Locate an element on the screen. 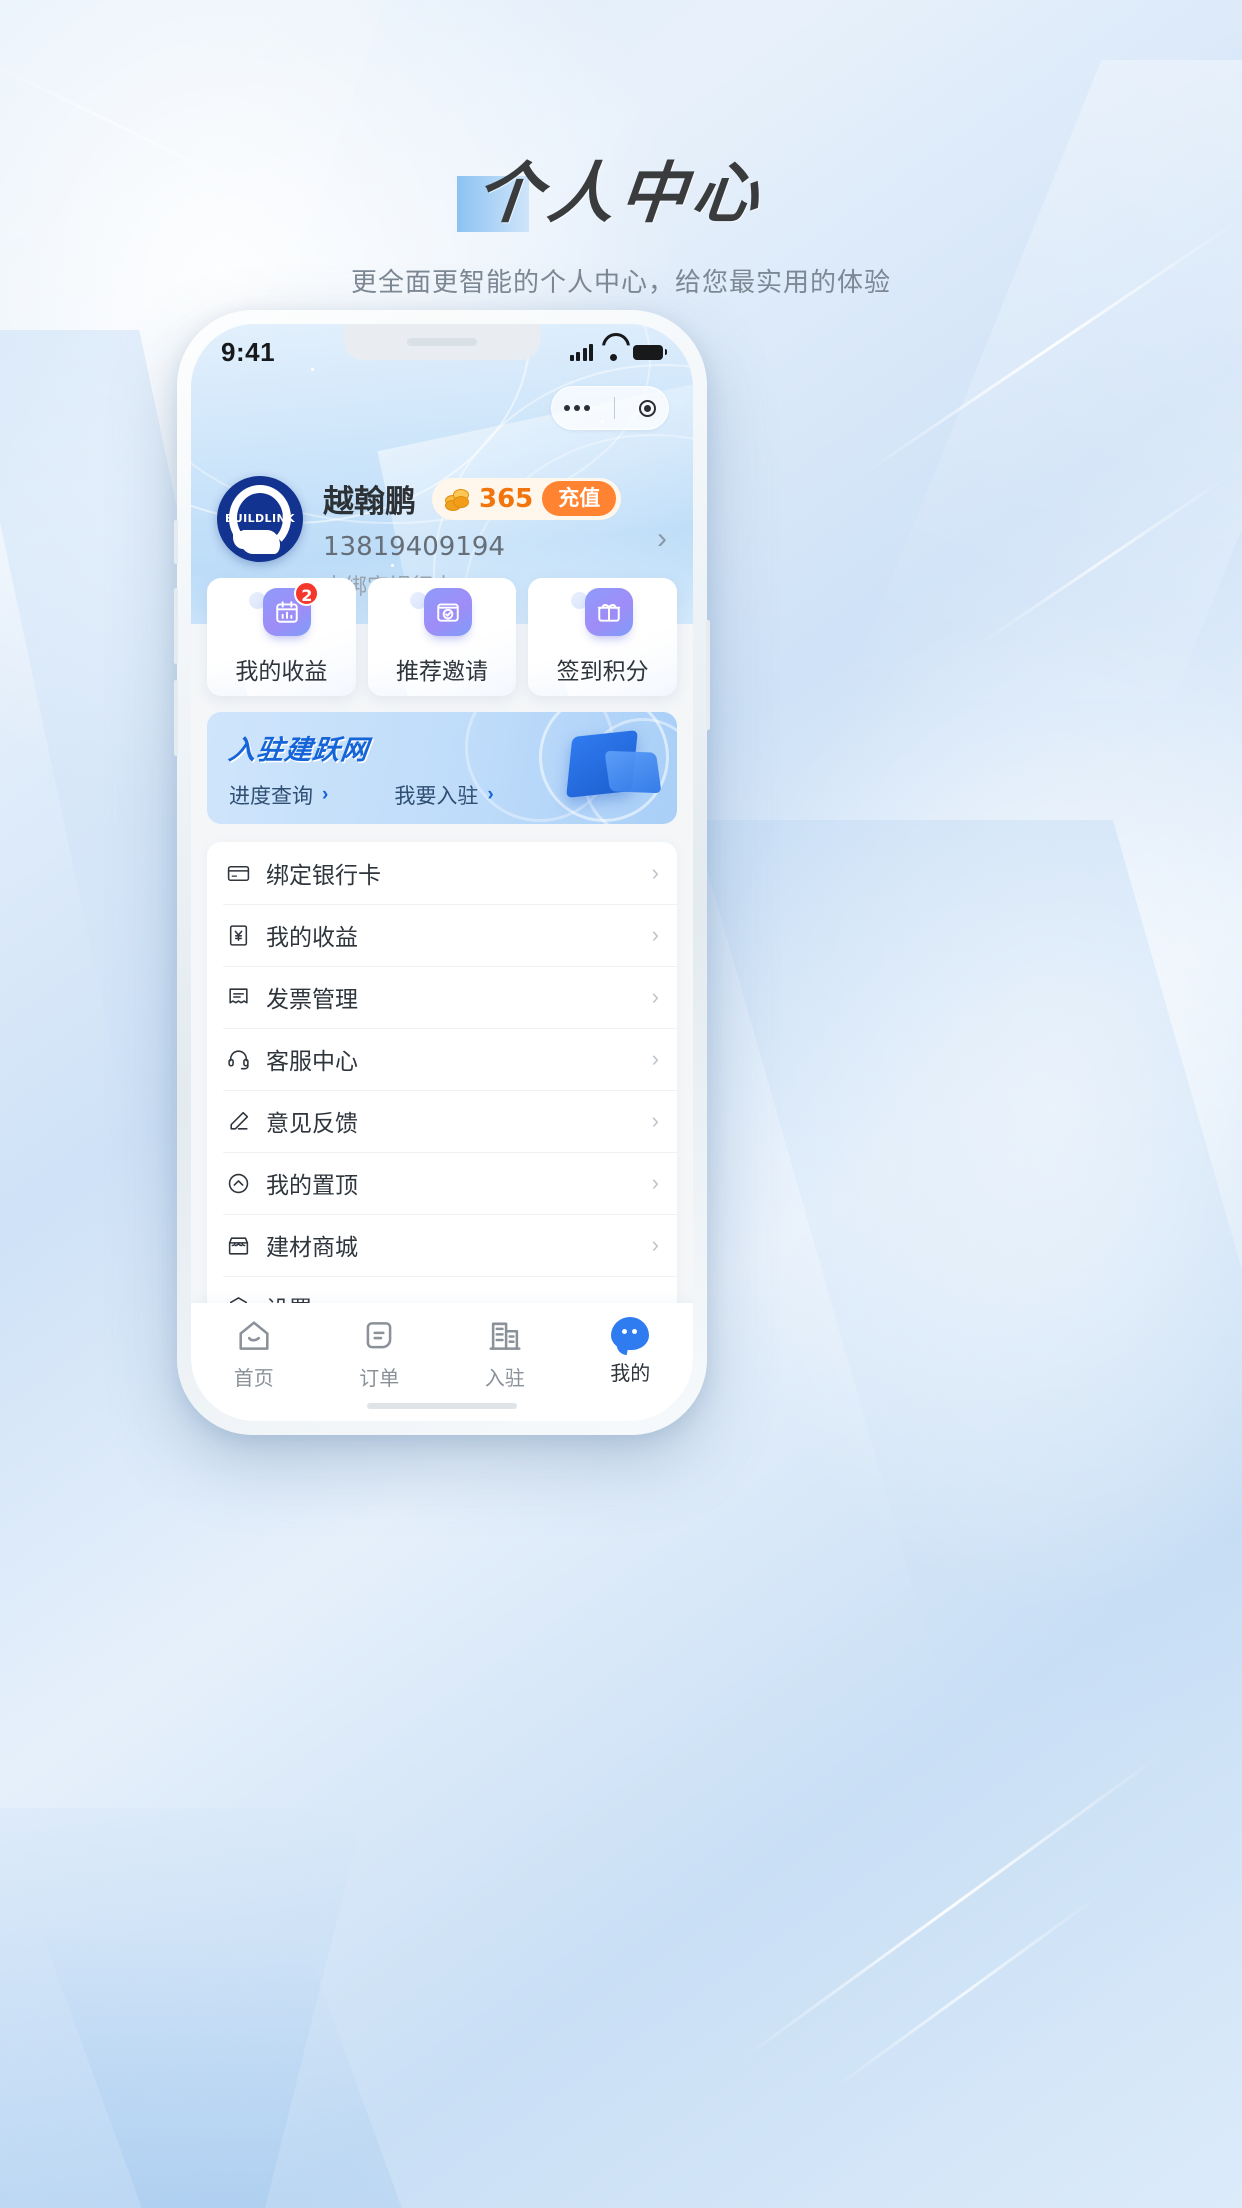 Image resolution: width=1242 pixels, height=2208 pixels. promo-link-progress-query: 进度查询 › is located at coordinates (278, 795).